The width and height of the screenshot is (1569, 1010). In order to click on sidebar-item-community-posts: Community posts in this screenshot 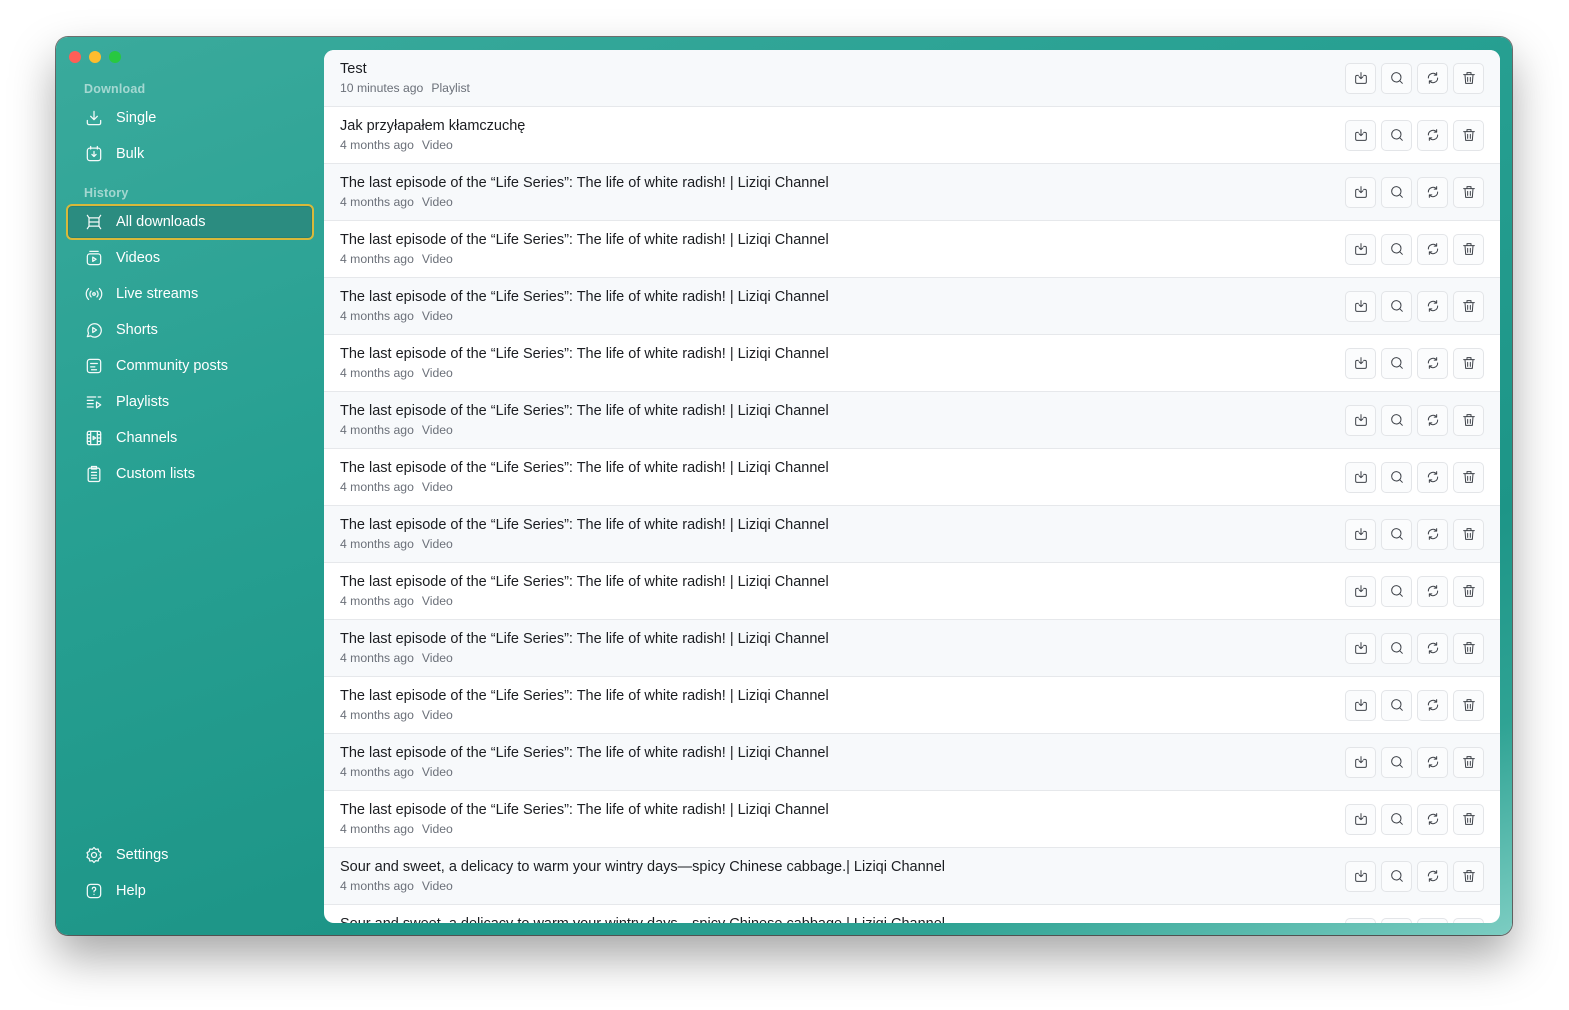, I will do `click(190, 366)`.